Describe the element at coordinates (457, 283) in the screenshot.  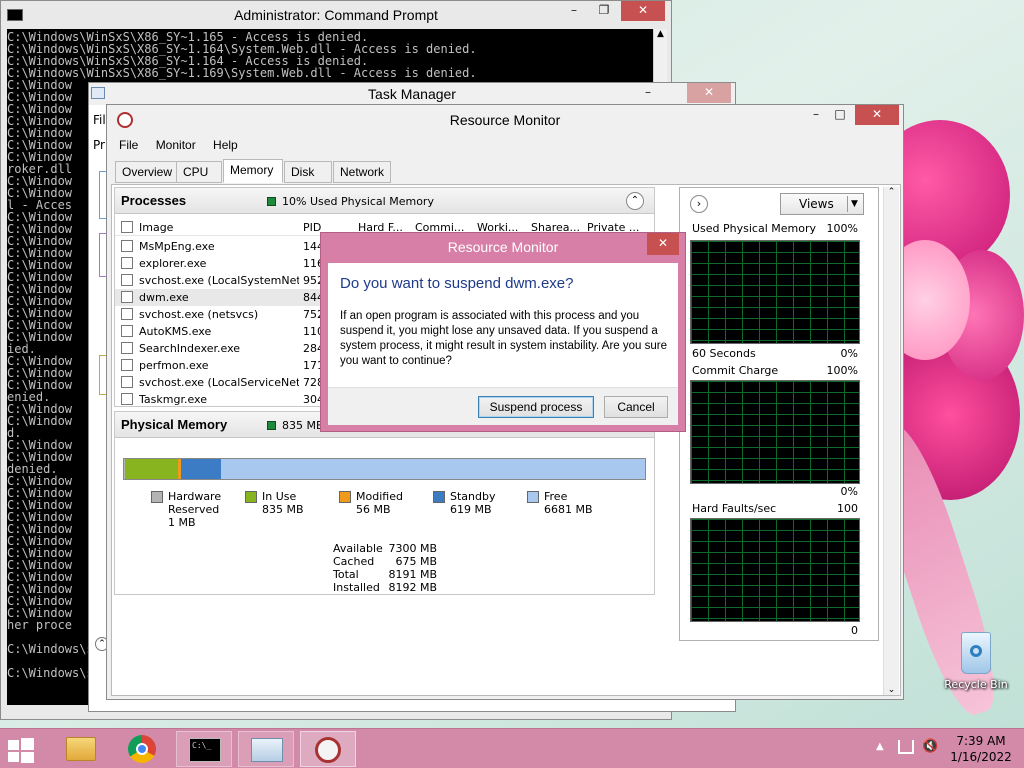
I see `dialog-heading: Do you want to suspend dwm.exe?` at that location.